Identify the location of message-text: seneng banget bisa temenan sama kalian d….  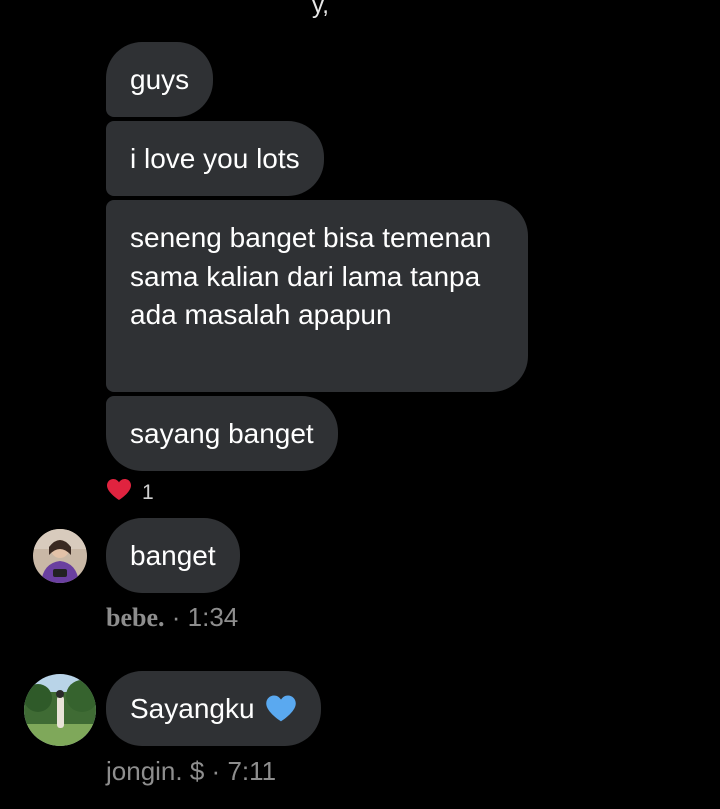
(311, 276).